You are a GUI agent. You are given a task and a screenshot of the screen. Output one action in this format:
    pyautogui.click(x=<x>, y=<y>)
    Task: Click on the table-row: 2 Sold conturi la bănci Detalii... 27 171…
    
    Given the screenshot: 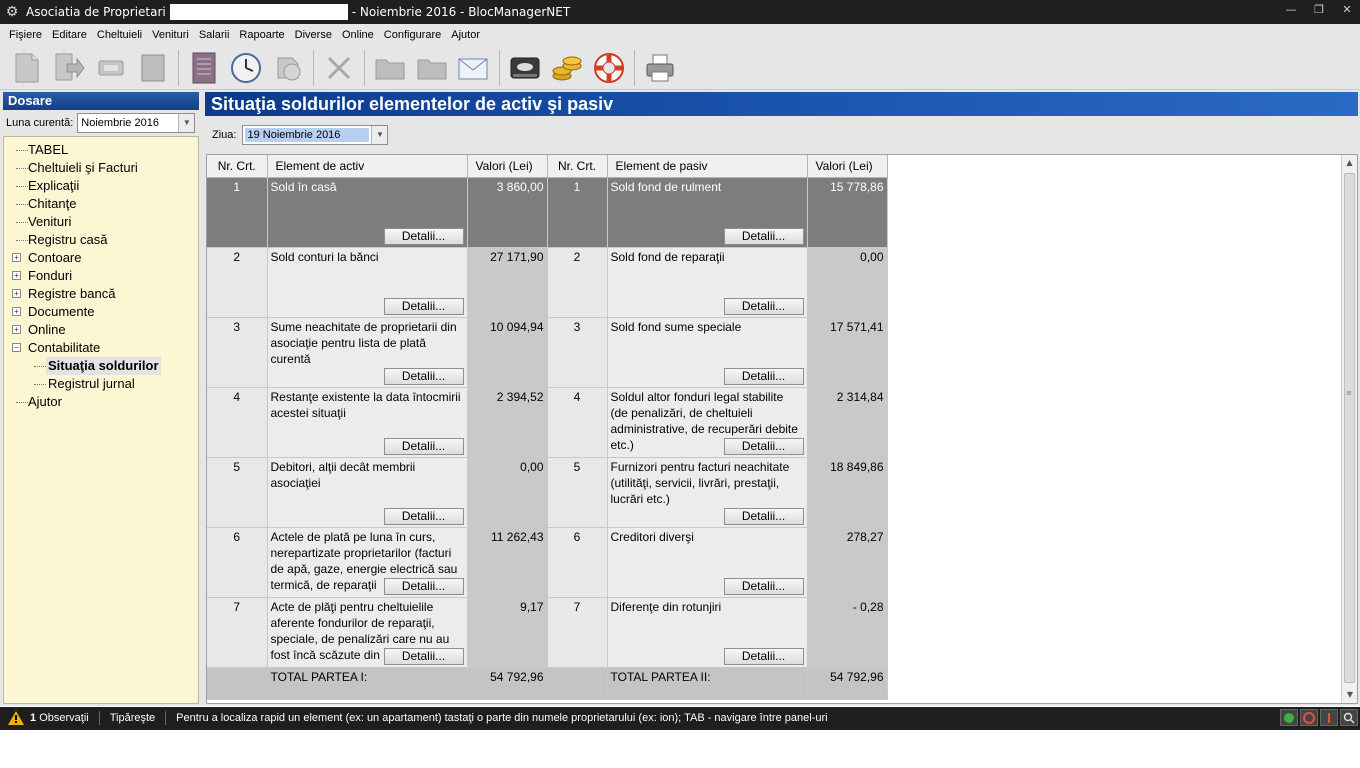 What is the action you would take?
    pyautogui.click(x=547, y=282)
    